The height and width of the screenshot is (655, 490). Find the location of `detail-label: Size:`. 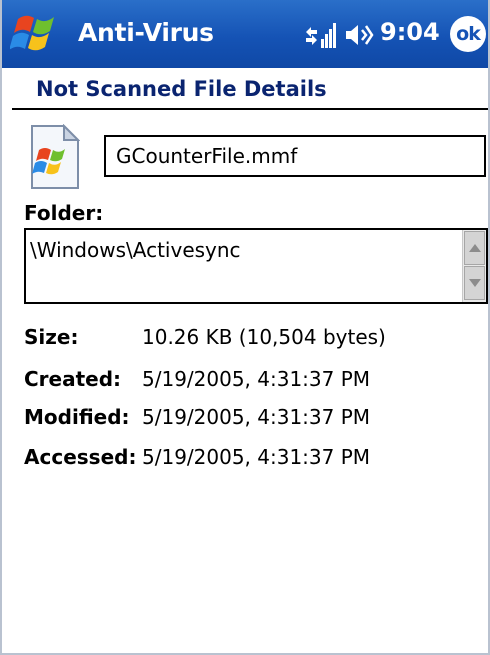

detail-label: Size: is located at coordinates (51, 337).